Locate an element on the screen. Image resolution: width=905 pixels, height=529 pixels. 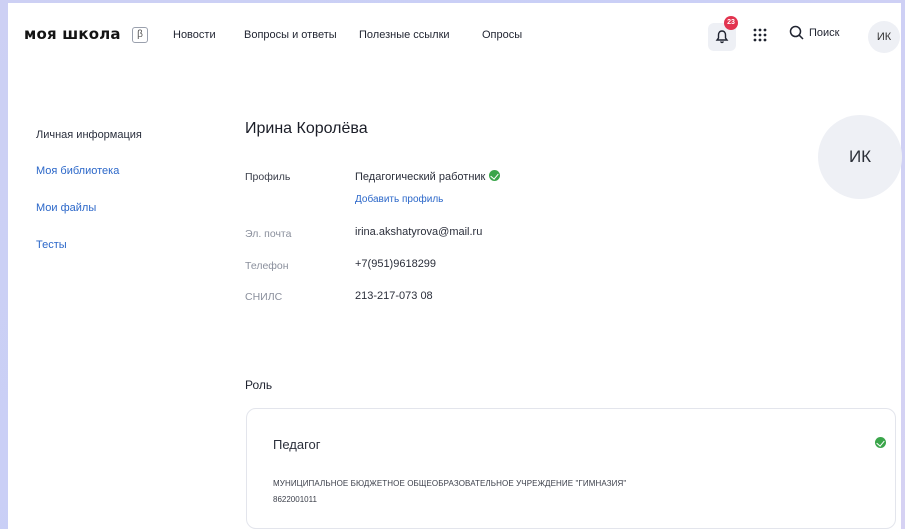
search-icon is located at coordinates (796, 32).